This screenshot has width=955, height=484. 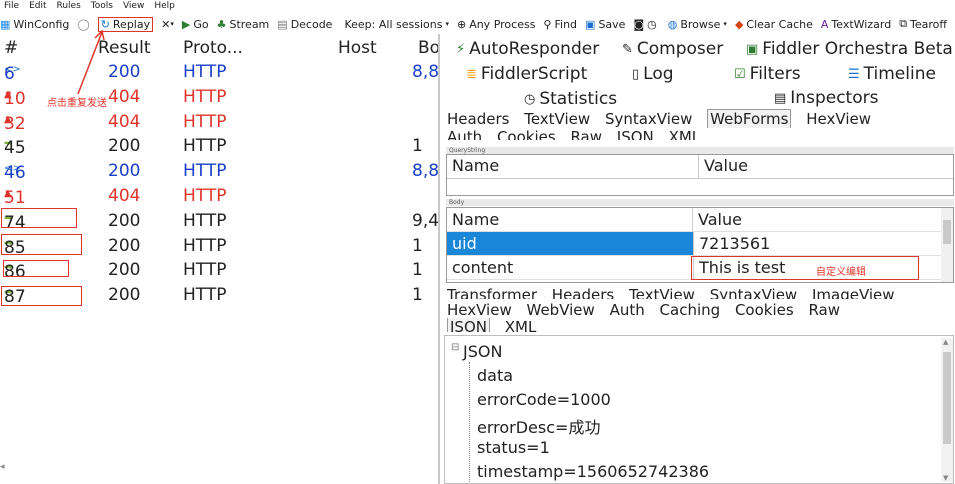 I want to click on req-tab-webforms: WebForms, so click(x=749, y=118).